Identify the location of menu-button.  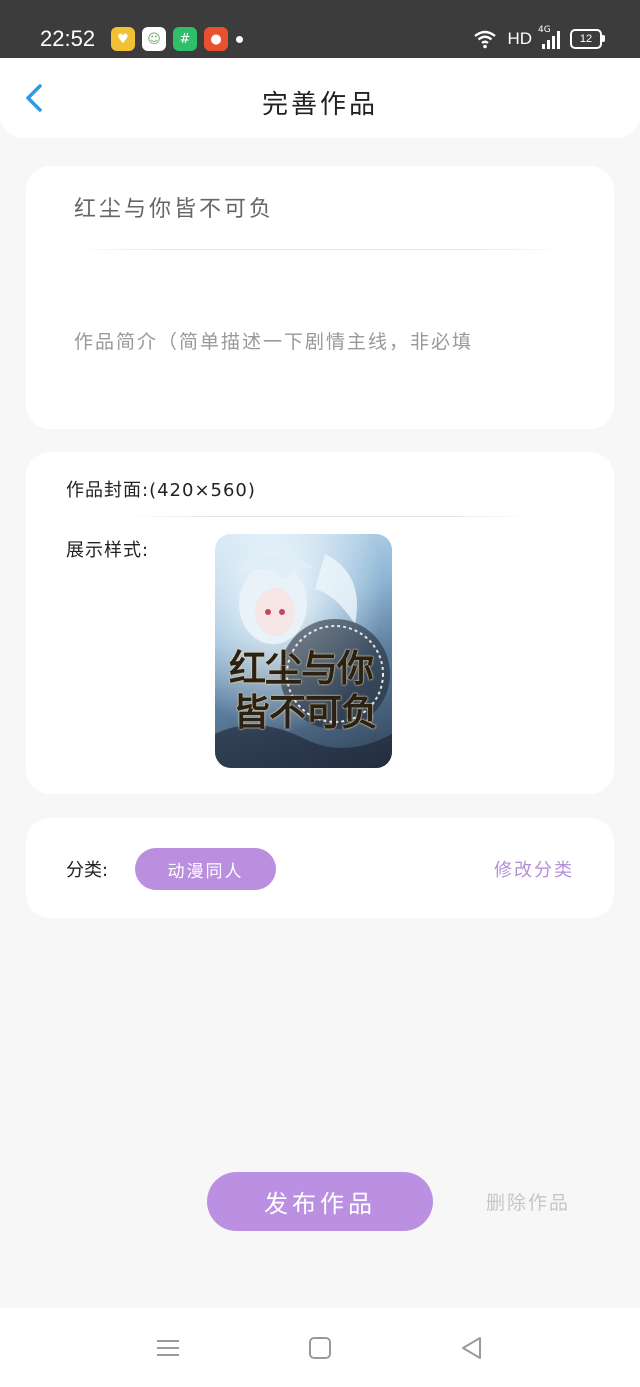
(168, 1348).